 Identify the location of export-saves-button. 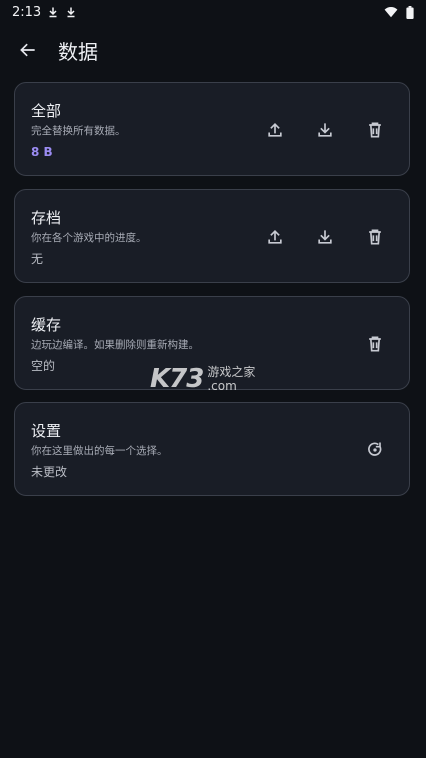
(275, 237).